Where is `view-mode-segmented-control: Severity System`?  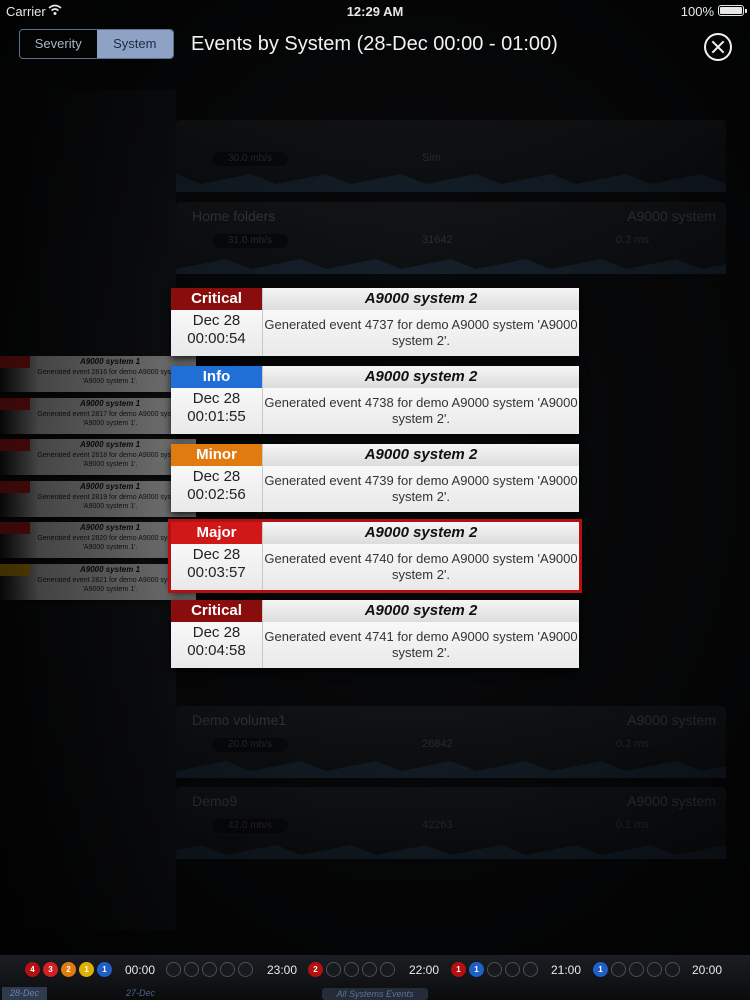
view-mode-segmented-control: Severity System is located at coordinates (96, 44).